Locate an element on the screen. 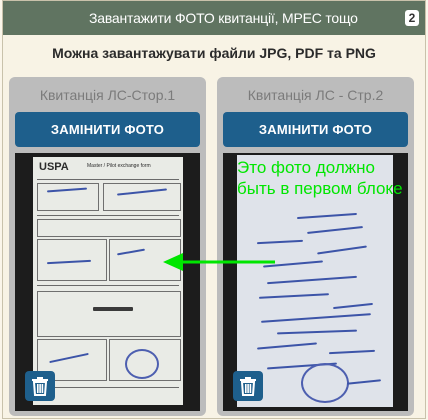 This screenshot has height=420, width=428. count-badge: 2 is located at coordinates (412, 18).